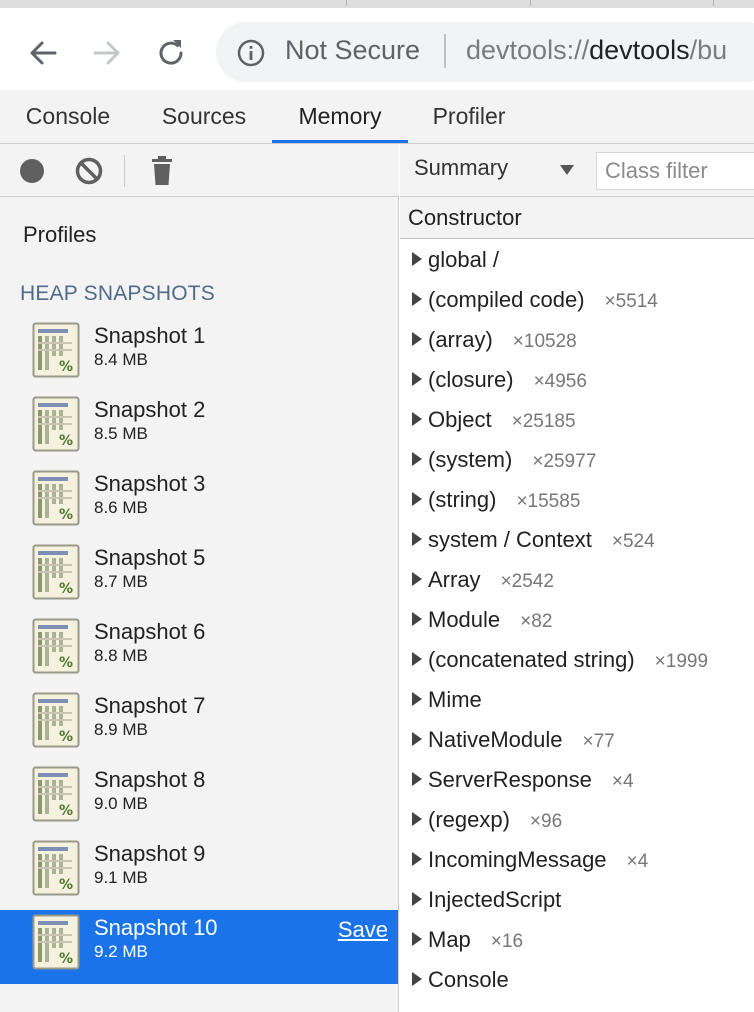 The image size is (754, 1012). Describe the element at coordinates (199, 799) in the screenshot. I see `snapshot-item: Snapshot 8 9.0 MB` at that location.